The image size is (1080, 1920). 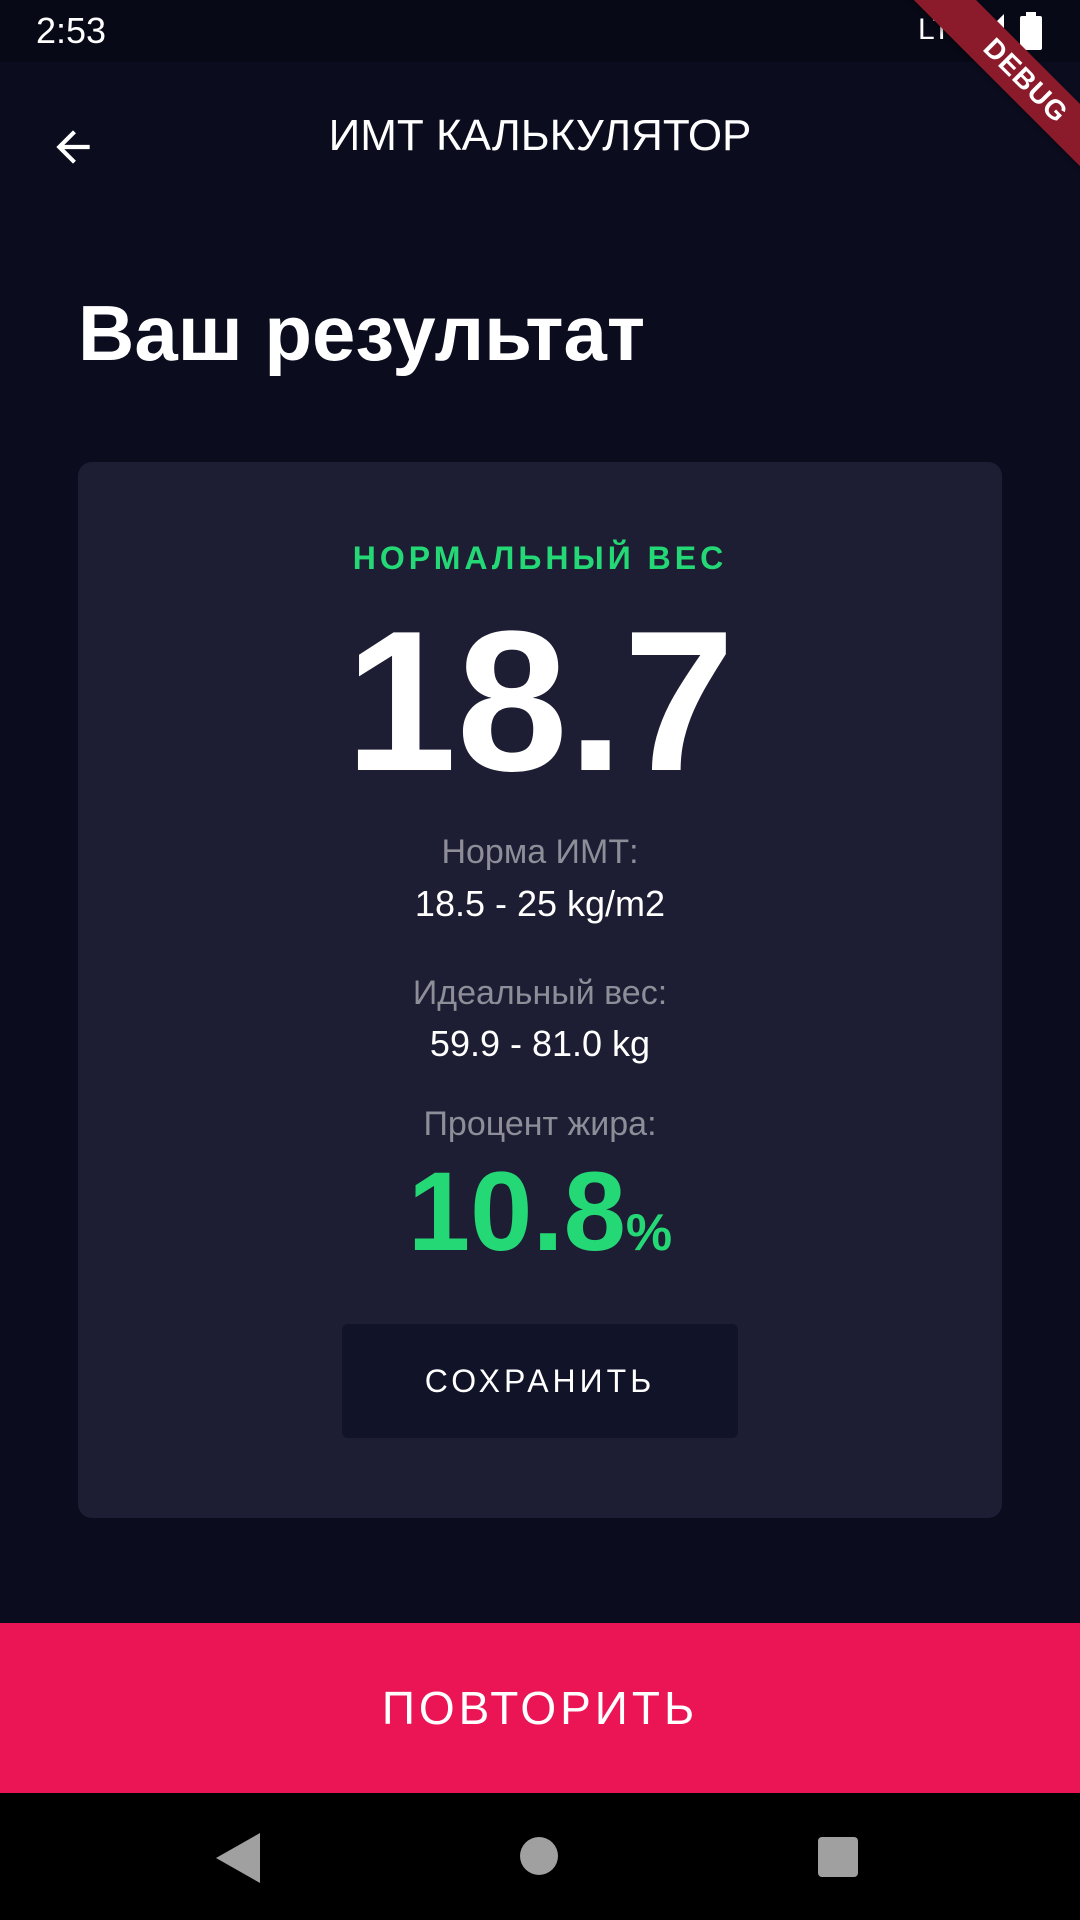 What do you see at coordinates (540, 1124) in the screenshot?
I see `body-fat-label: Процент жира:` at bounding box center [540, 1124].